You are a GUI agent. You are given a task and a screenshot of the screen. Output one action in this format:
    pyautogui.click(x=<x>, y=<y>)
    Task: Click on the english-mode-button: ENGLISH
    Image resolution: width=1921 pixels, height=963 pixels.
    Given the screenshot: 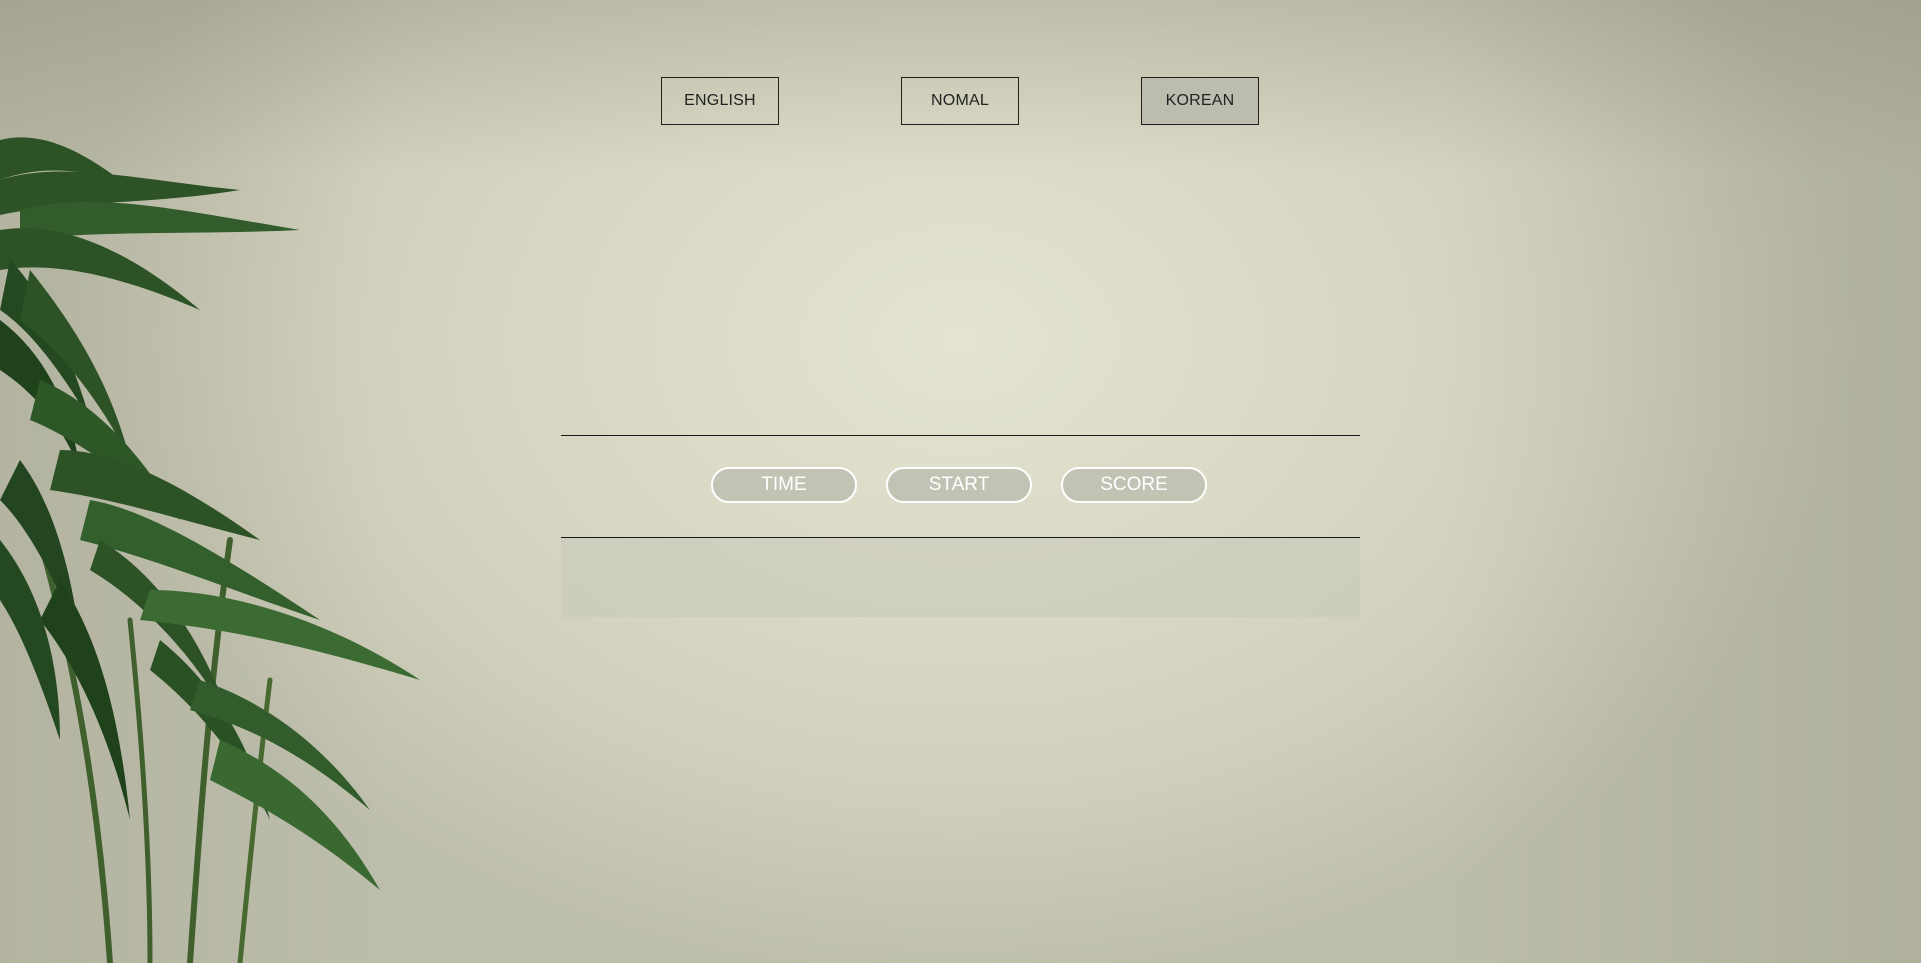 What is the action you would take?
    pyautogui.click(x=720, y=101)
    